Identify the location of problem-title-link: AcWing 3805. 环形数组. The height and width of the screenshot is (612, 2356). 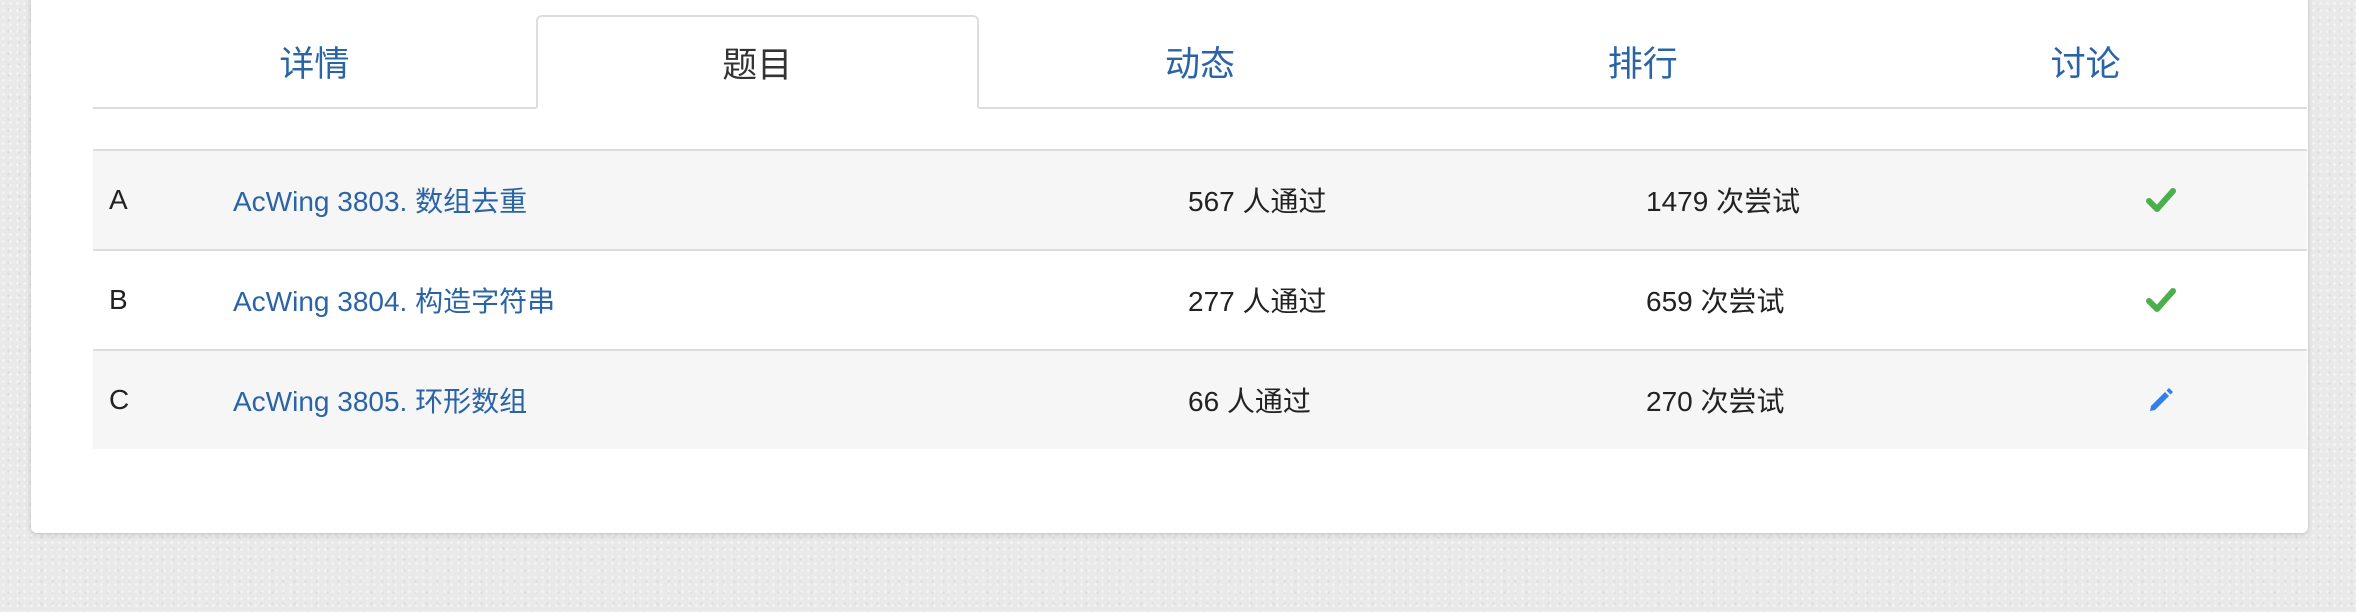
(710, 400).